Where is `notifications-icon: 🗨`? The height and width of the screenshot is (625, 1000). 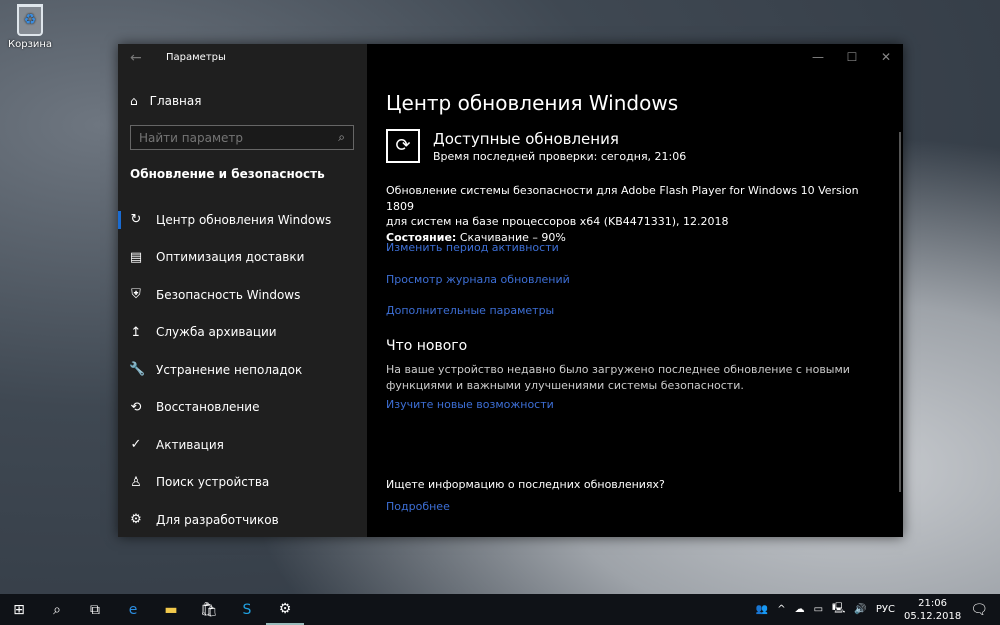 notifications-icon: 🗨 is located at coordinates (979, 610).